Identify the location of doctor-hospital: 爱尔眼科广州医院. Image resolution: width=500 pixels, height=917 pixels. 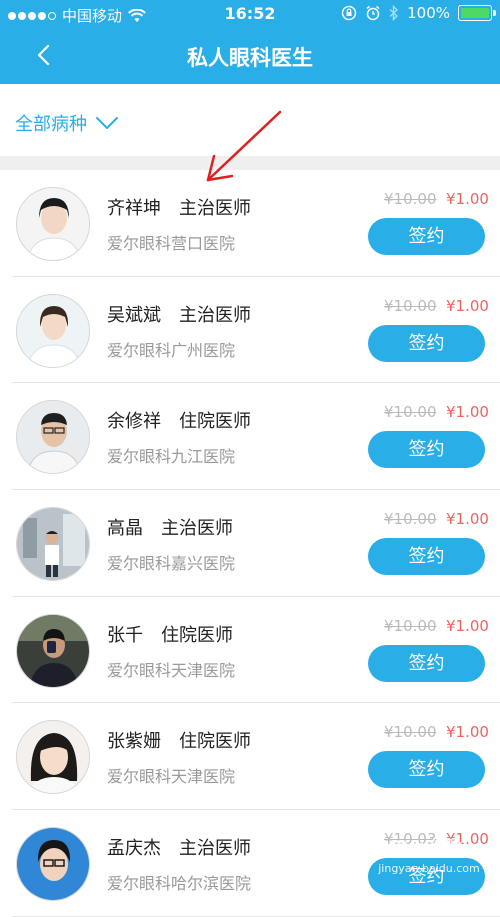
(171, 350).